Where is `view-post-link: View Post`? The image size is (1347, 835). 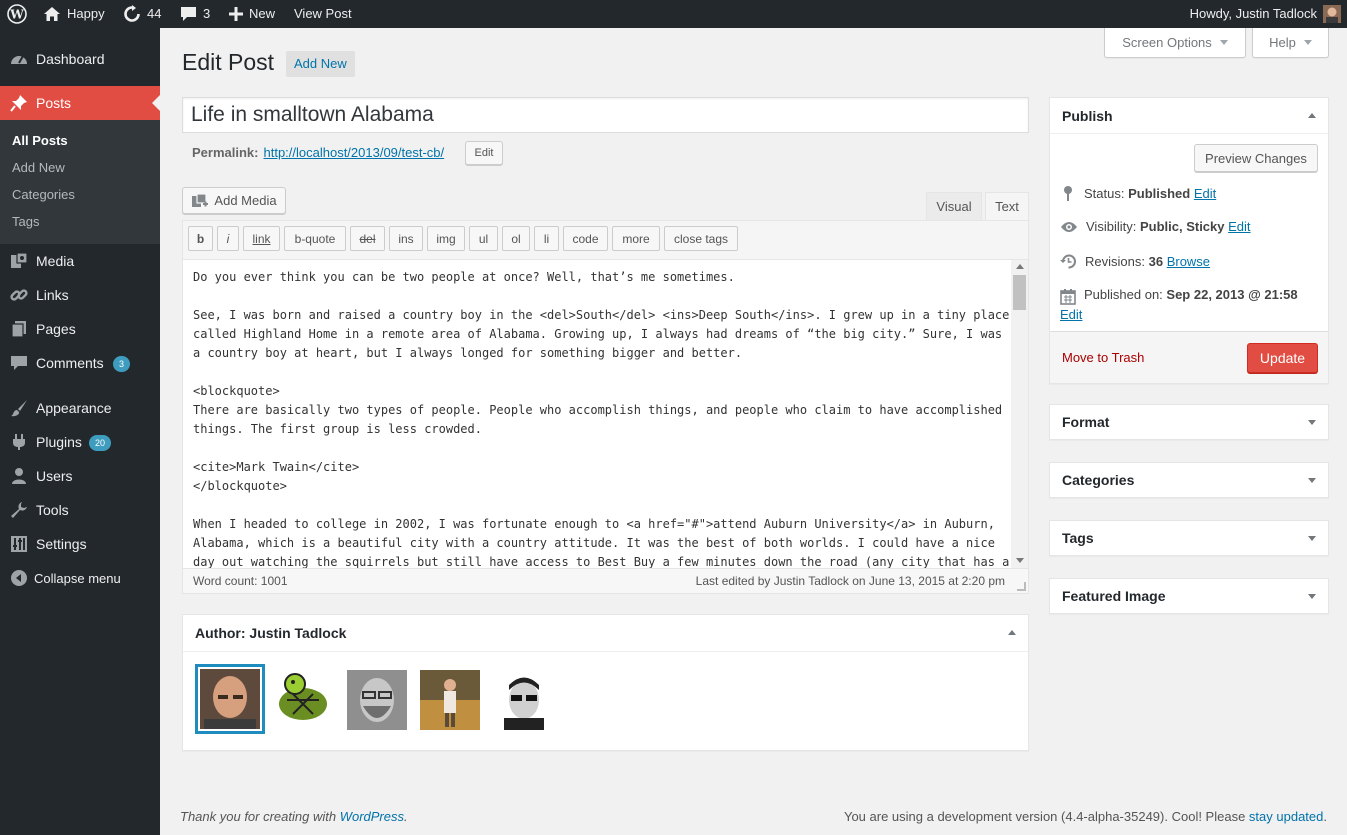
view-post-link: View Post is located at coordinates (323, 14).